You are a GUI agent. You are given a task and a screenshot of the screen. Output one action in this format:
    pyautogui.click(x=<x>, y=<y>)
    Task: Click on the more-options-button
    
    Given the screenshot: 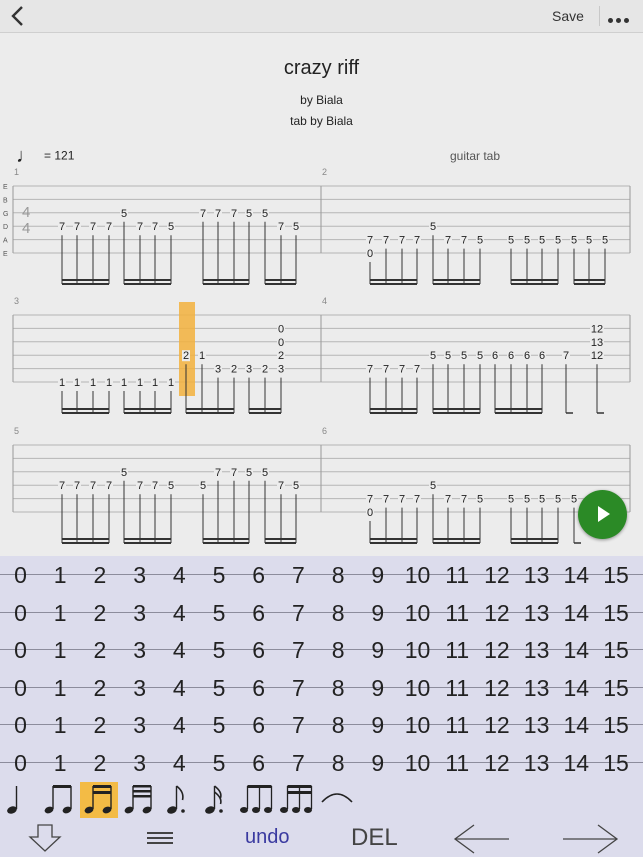 What is the action you would take?
    pyautogui.click(x=621, y=16)
    